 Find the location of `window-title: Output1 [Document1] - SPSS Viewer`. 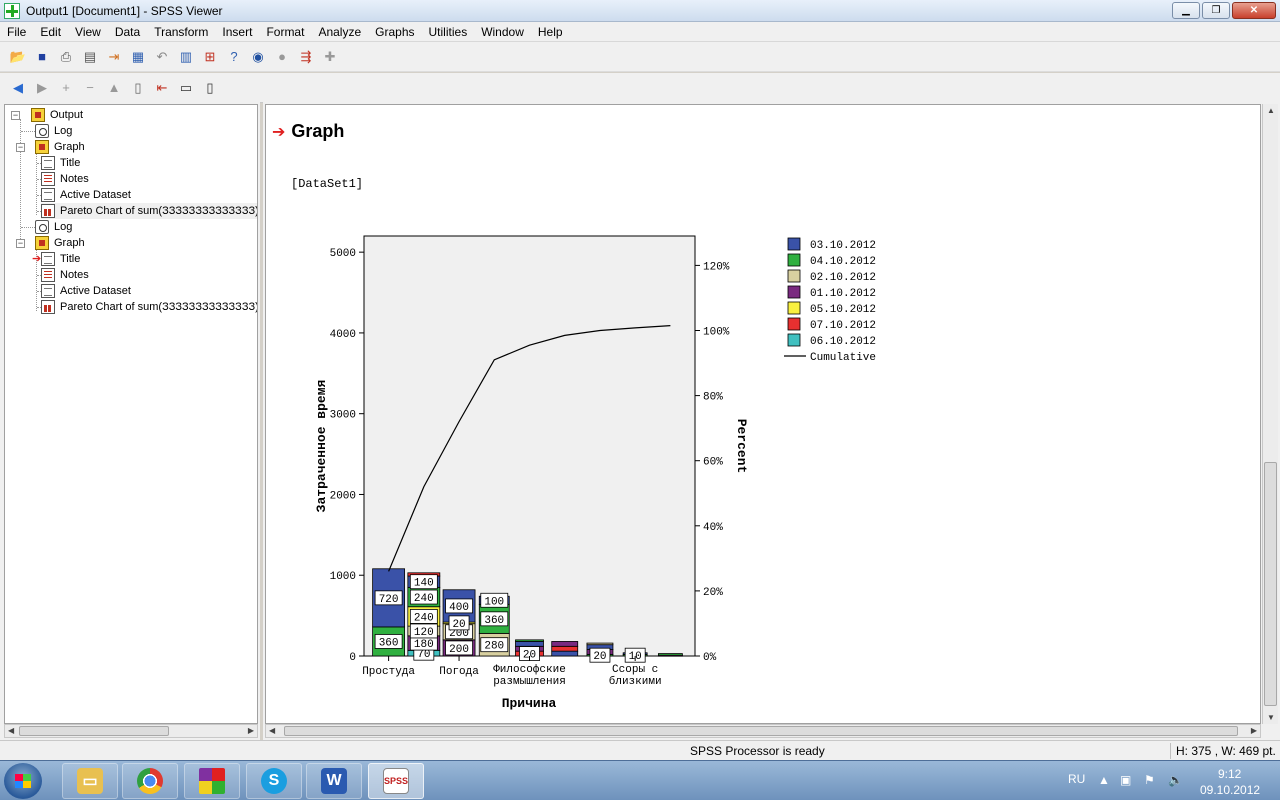

window-title: Output1 [Document1] - SPSS Viewer is located at coordinates (124, 10).